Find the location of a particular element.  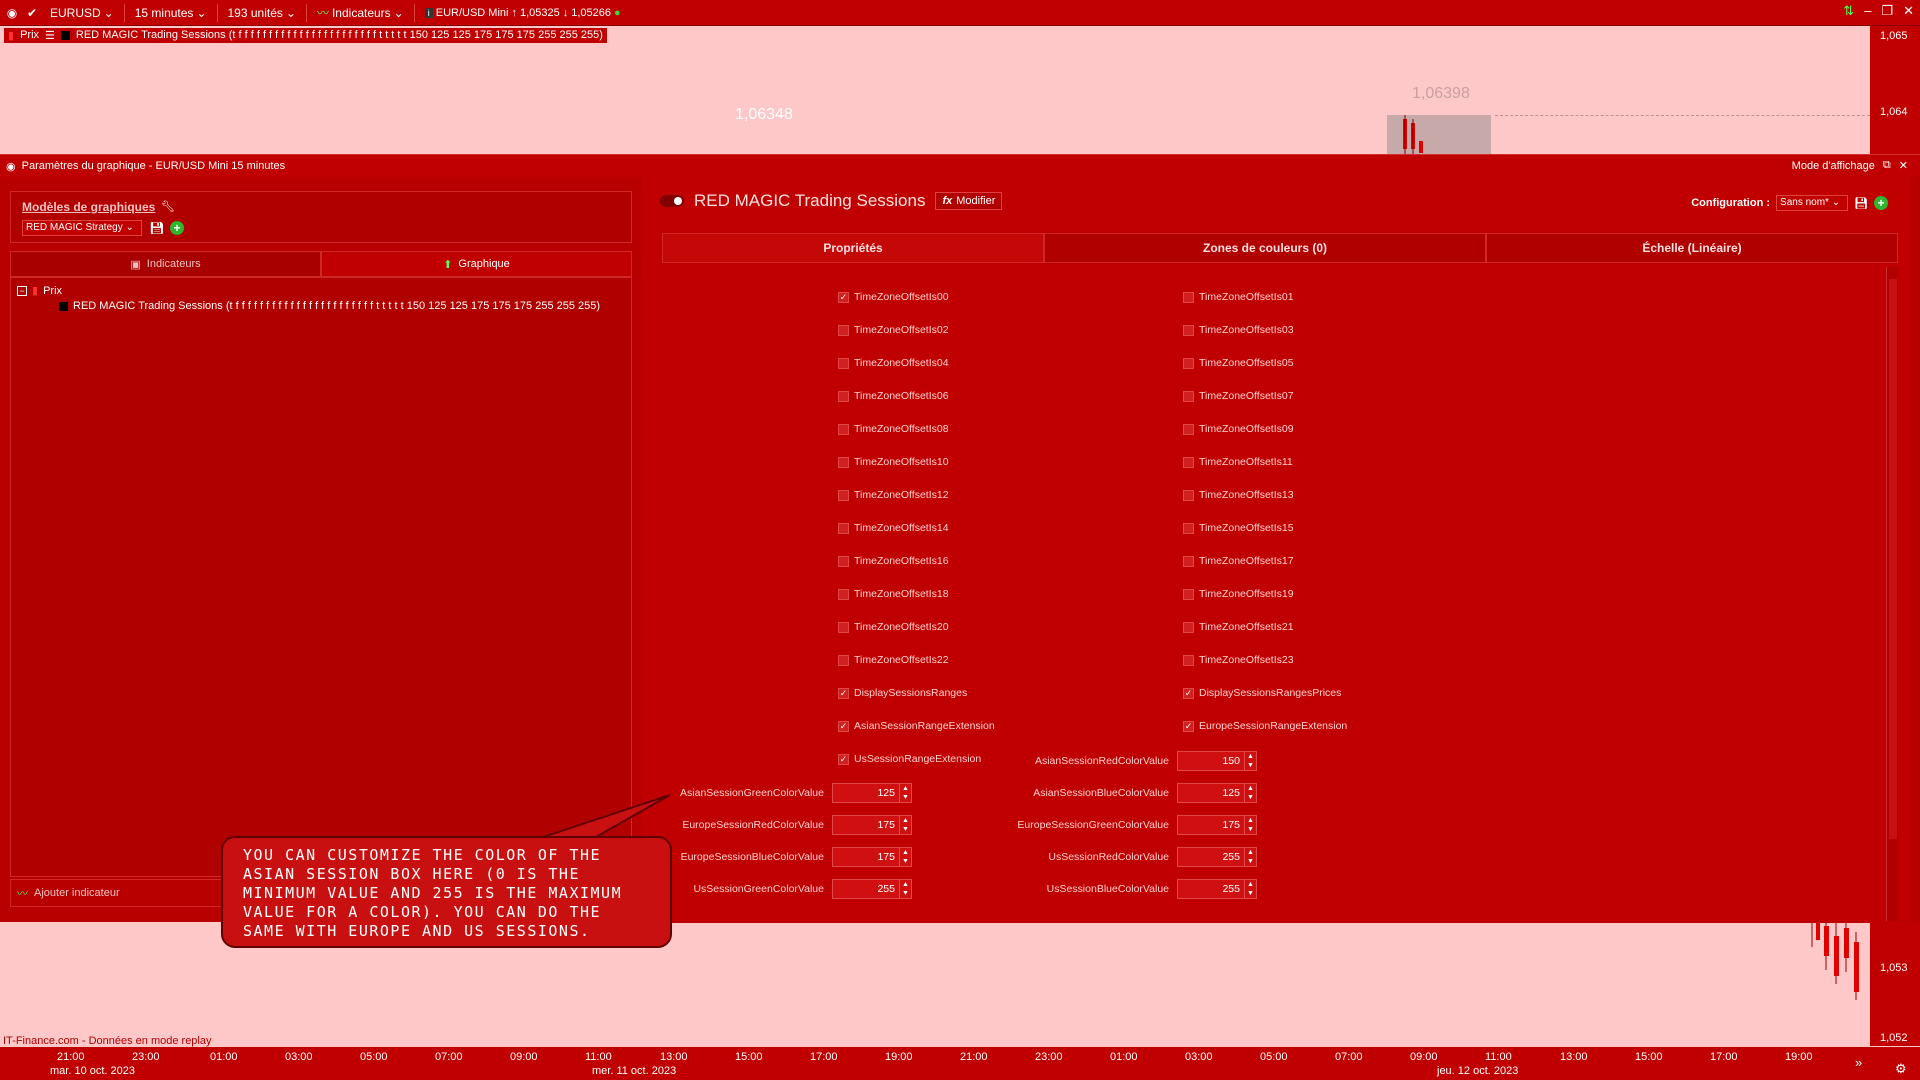

checkbox-tz05: TimeZoneOffsetIs05 is located at coordinates (1238, 363).